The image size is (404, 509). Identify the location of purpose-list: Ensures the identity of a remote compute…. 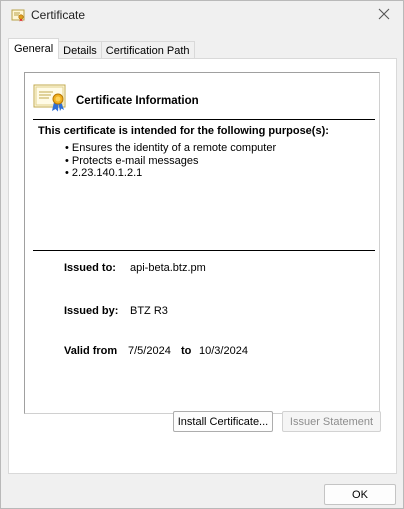
(170, 161).